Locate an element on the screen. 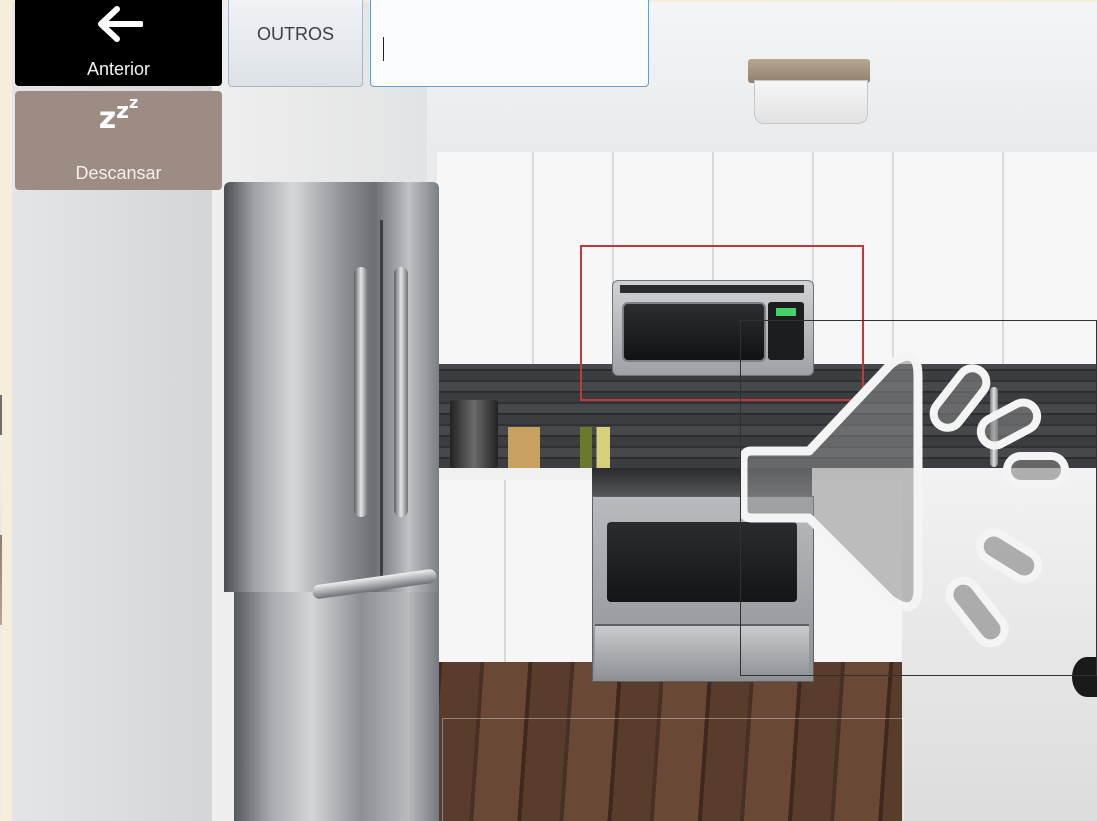 The height and width of the screenshot is (821, 1097). arrow-left-icon is located at coordinates (120, 24).